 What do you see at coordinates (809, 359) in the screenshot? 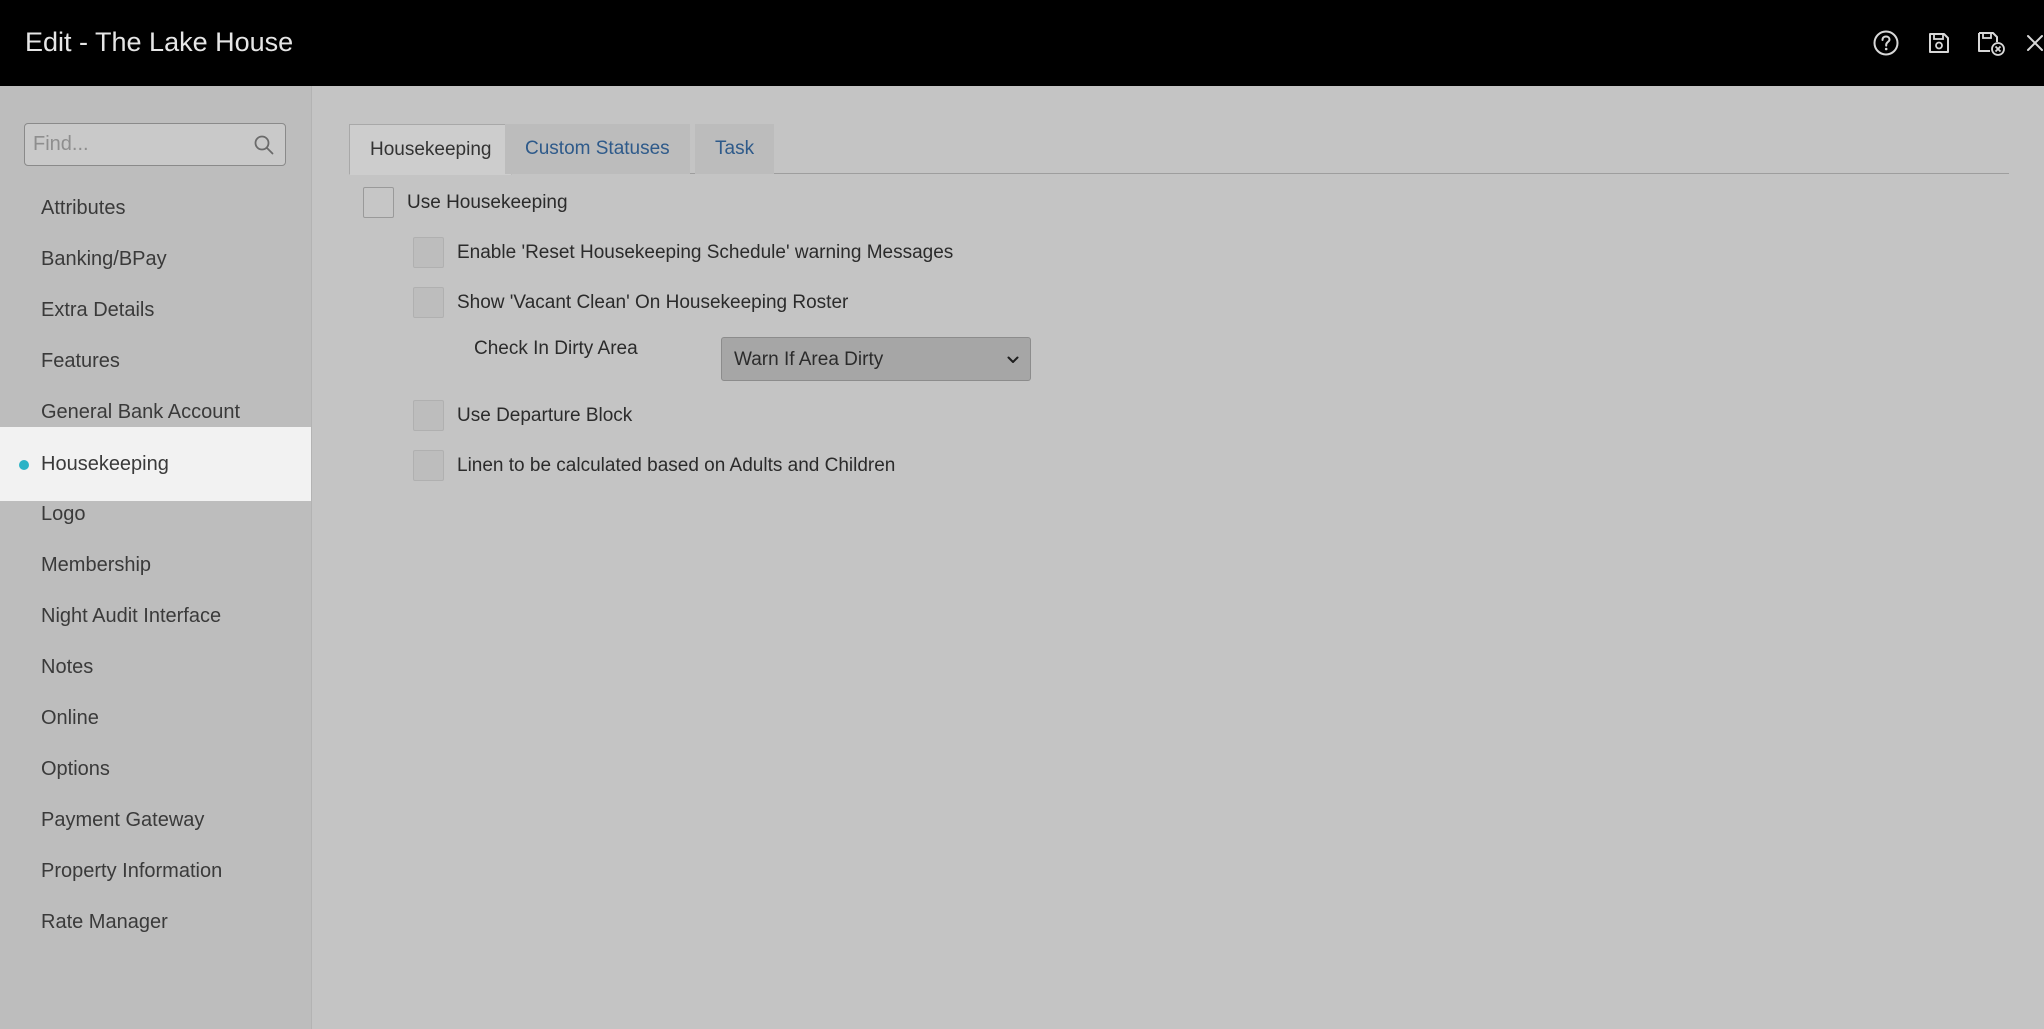
I see `check-in-dirty-area-value: Warn If Area Dirty` at bounding box center [809, 359].